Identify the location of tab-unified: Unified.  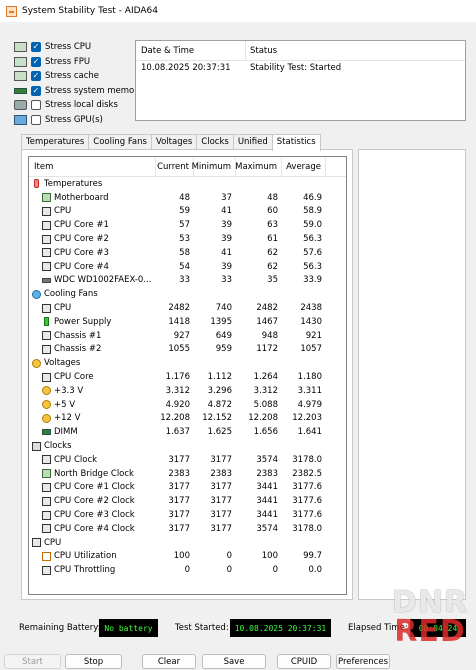
(252, 142).